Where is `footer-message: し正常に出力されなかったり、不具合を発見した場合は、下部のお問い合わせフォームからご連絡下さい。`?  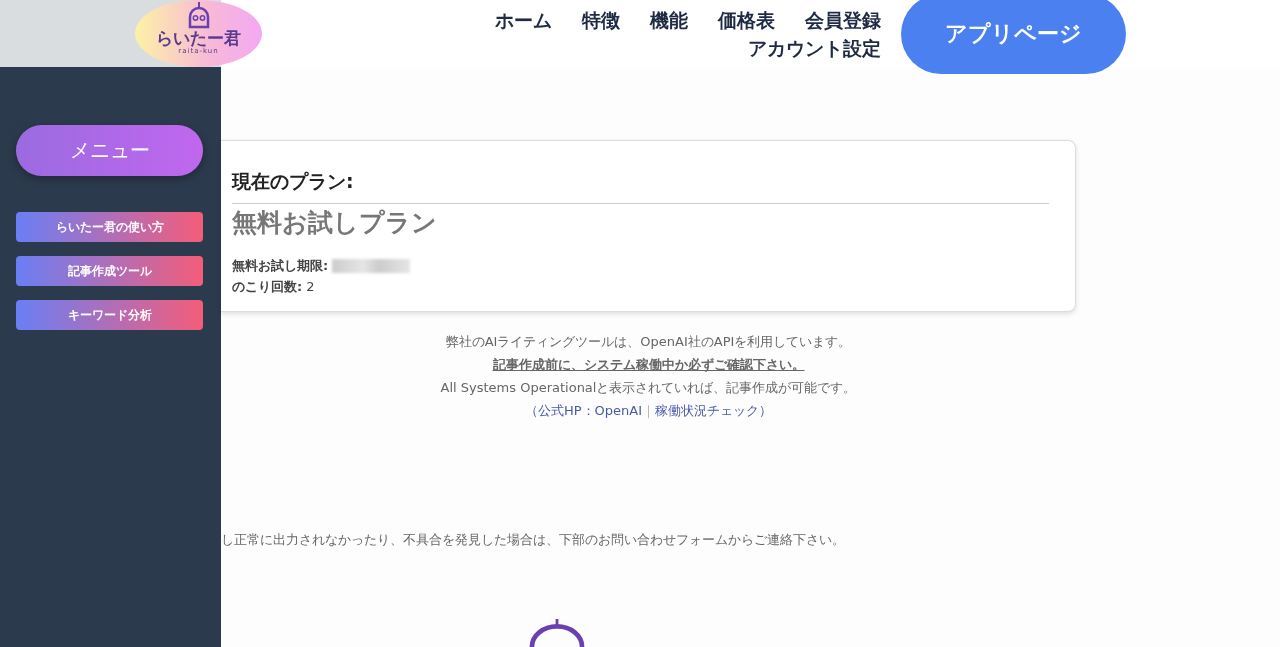
footer-message: し正常に出力されなかったり、不具合を発見した場合は、下部のお問い合わせフォームからご連絡下さい。 is located at coordinates (533, 540).